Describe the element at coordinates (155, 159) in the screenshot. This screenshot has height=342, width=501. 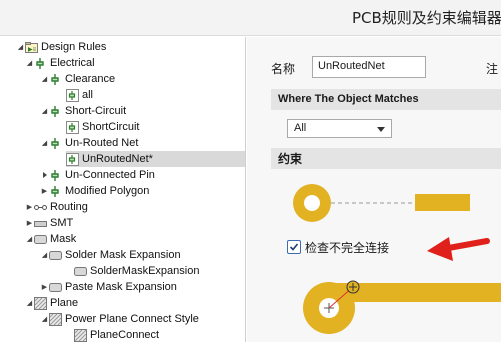
I see `tree-item-unroutednet-selected: UnRoutedNet*` at that location.